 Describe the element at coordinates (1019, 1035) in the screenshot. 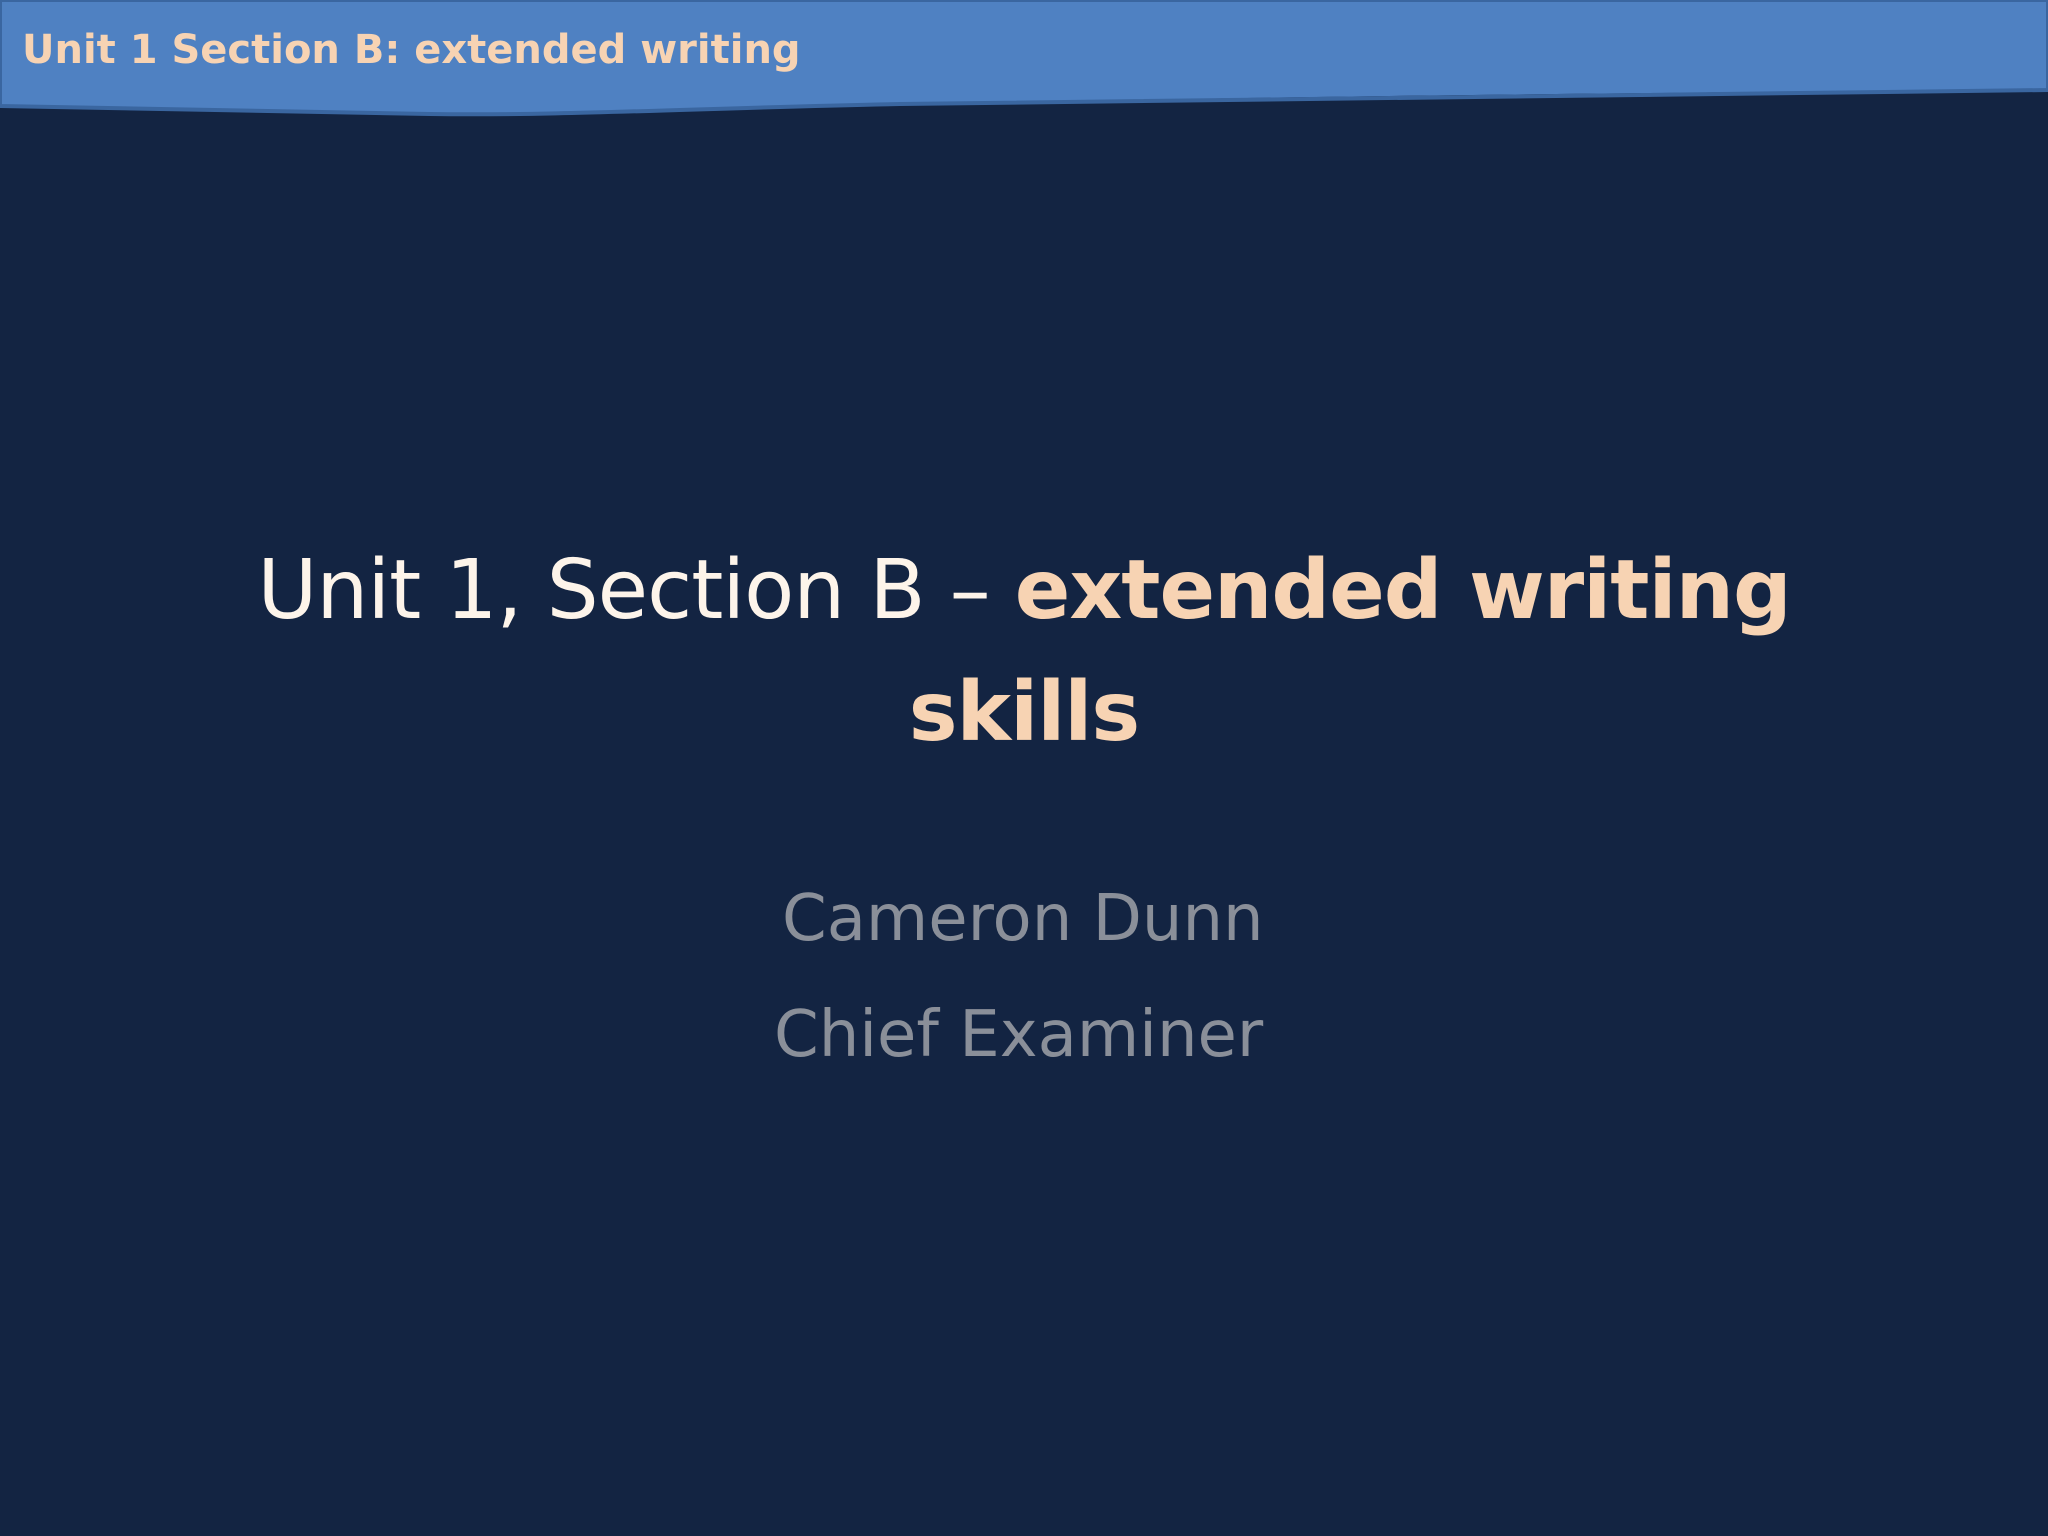

I see `presenter-role: Chief Examiner` at that location.